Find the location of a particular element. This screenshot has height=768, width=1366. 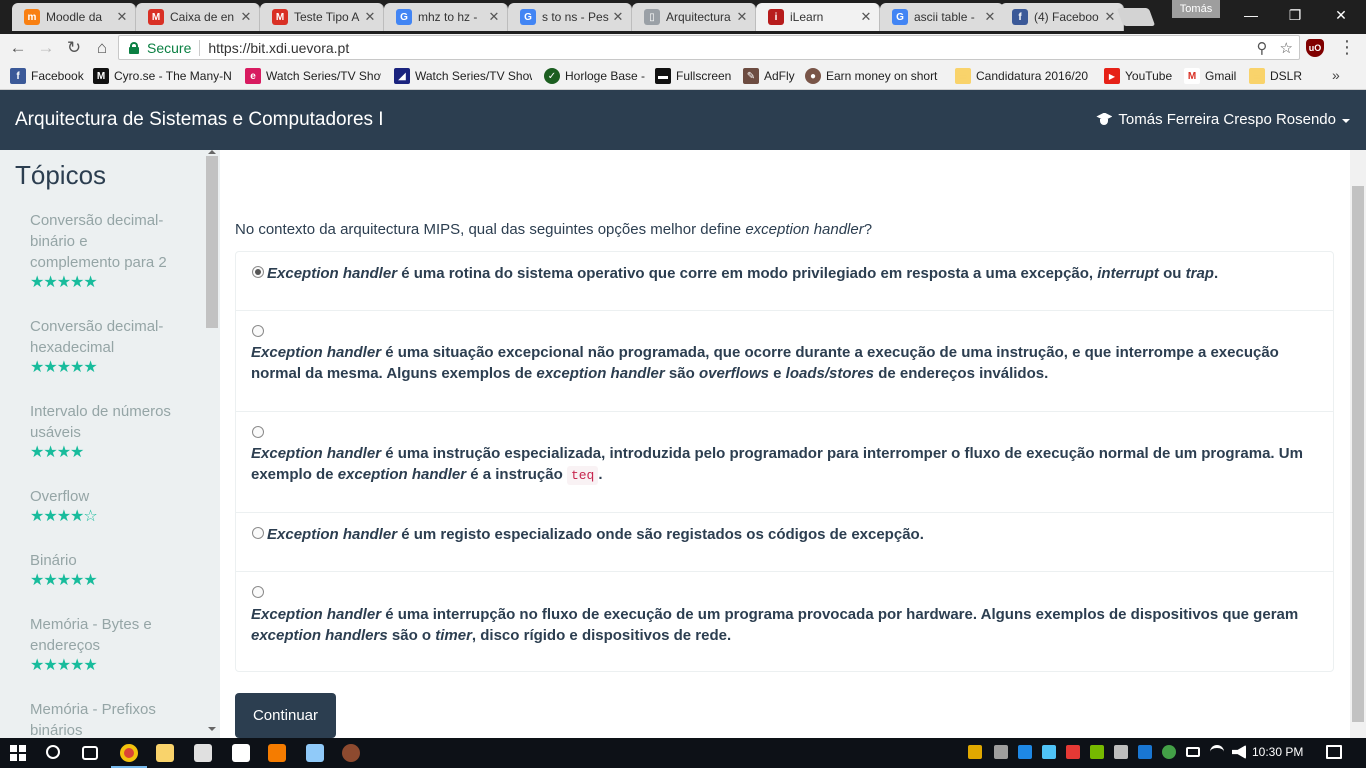

sidebar-topic: Conversão decimal-hexadecimal ★★★★★ is located at coordinates (105, 346).